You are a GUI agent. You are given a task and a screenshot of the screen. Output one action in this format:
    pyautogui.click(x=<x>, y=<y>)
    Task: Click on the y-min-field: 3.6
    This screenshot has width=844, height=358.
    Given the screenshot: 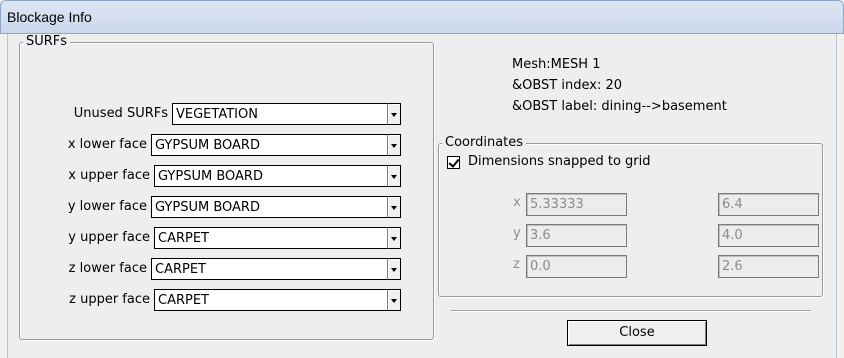 What is the action you would take?
    pyautogui.click(x=576, y=235)
    